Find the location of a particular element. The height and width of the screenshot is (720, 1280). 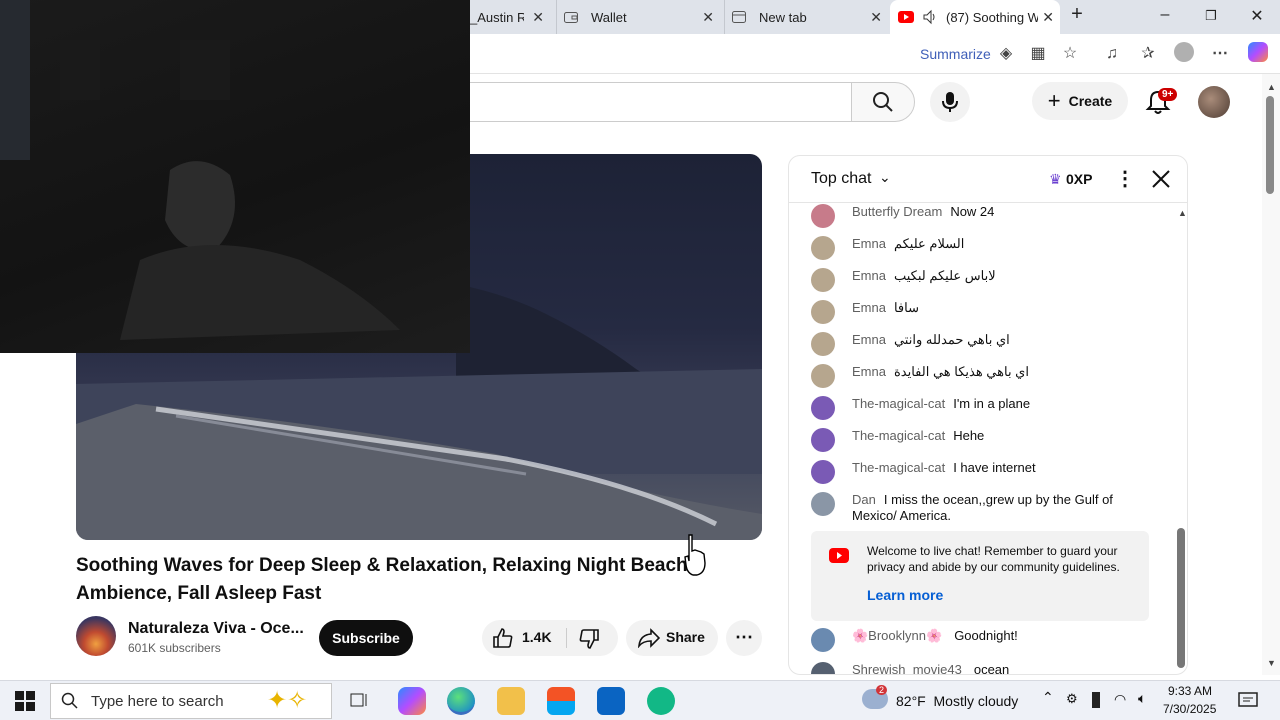

chat-message: The-magical-cat I have internet is located at coordinates (976, 472).